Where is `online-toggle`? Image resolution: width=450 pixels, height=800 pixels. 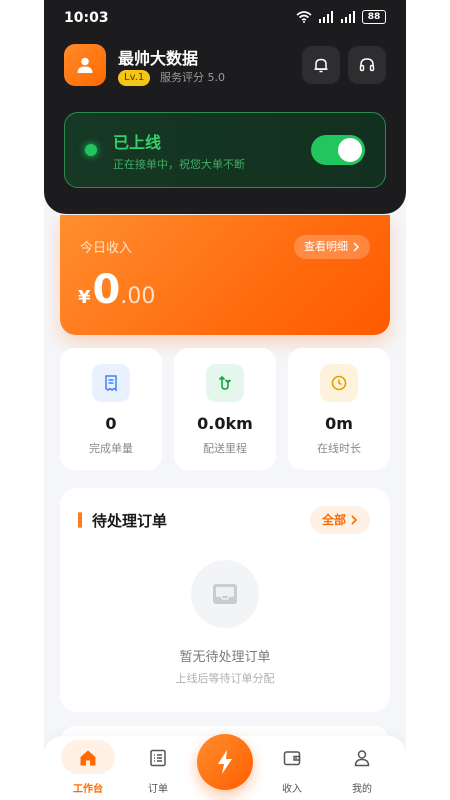
online-toggle is located at coordinates (338, 150).